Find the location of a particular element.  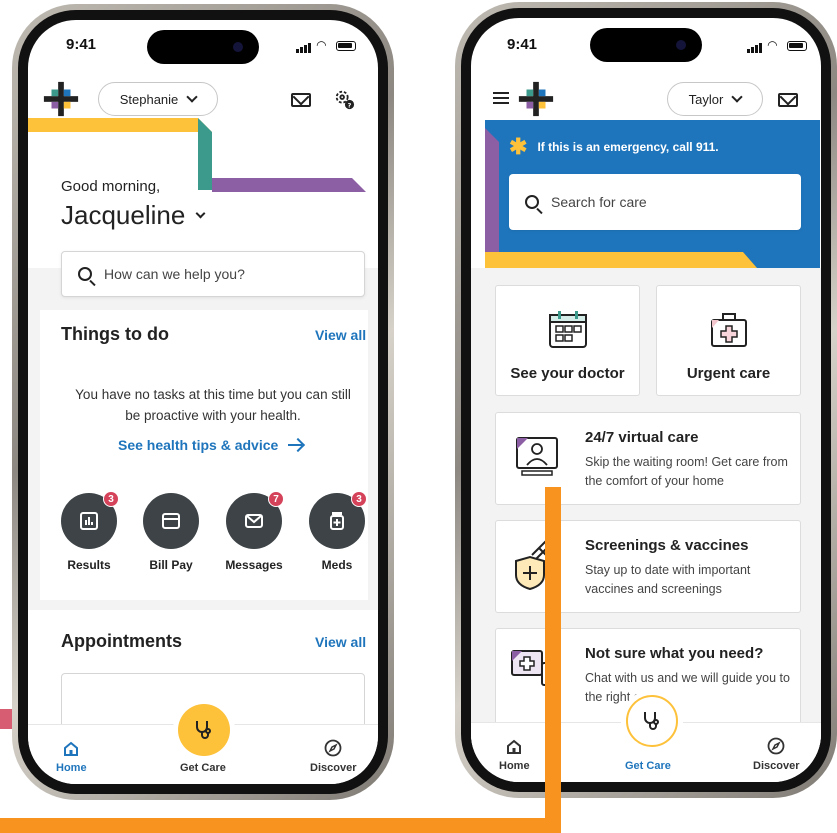

see-your-doctor-label: See your doctor is located at coordinates (567, 373).